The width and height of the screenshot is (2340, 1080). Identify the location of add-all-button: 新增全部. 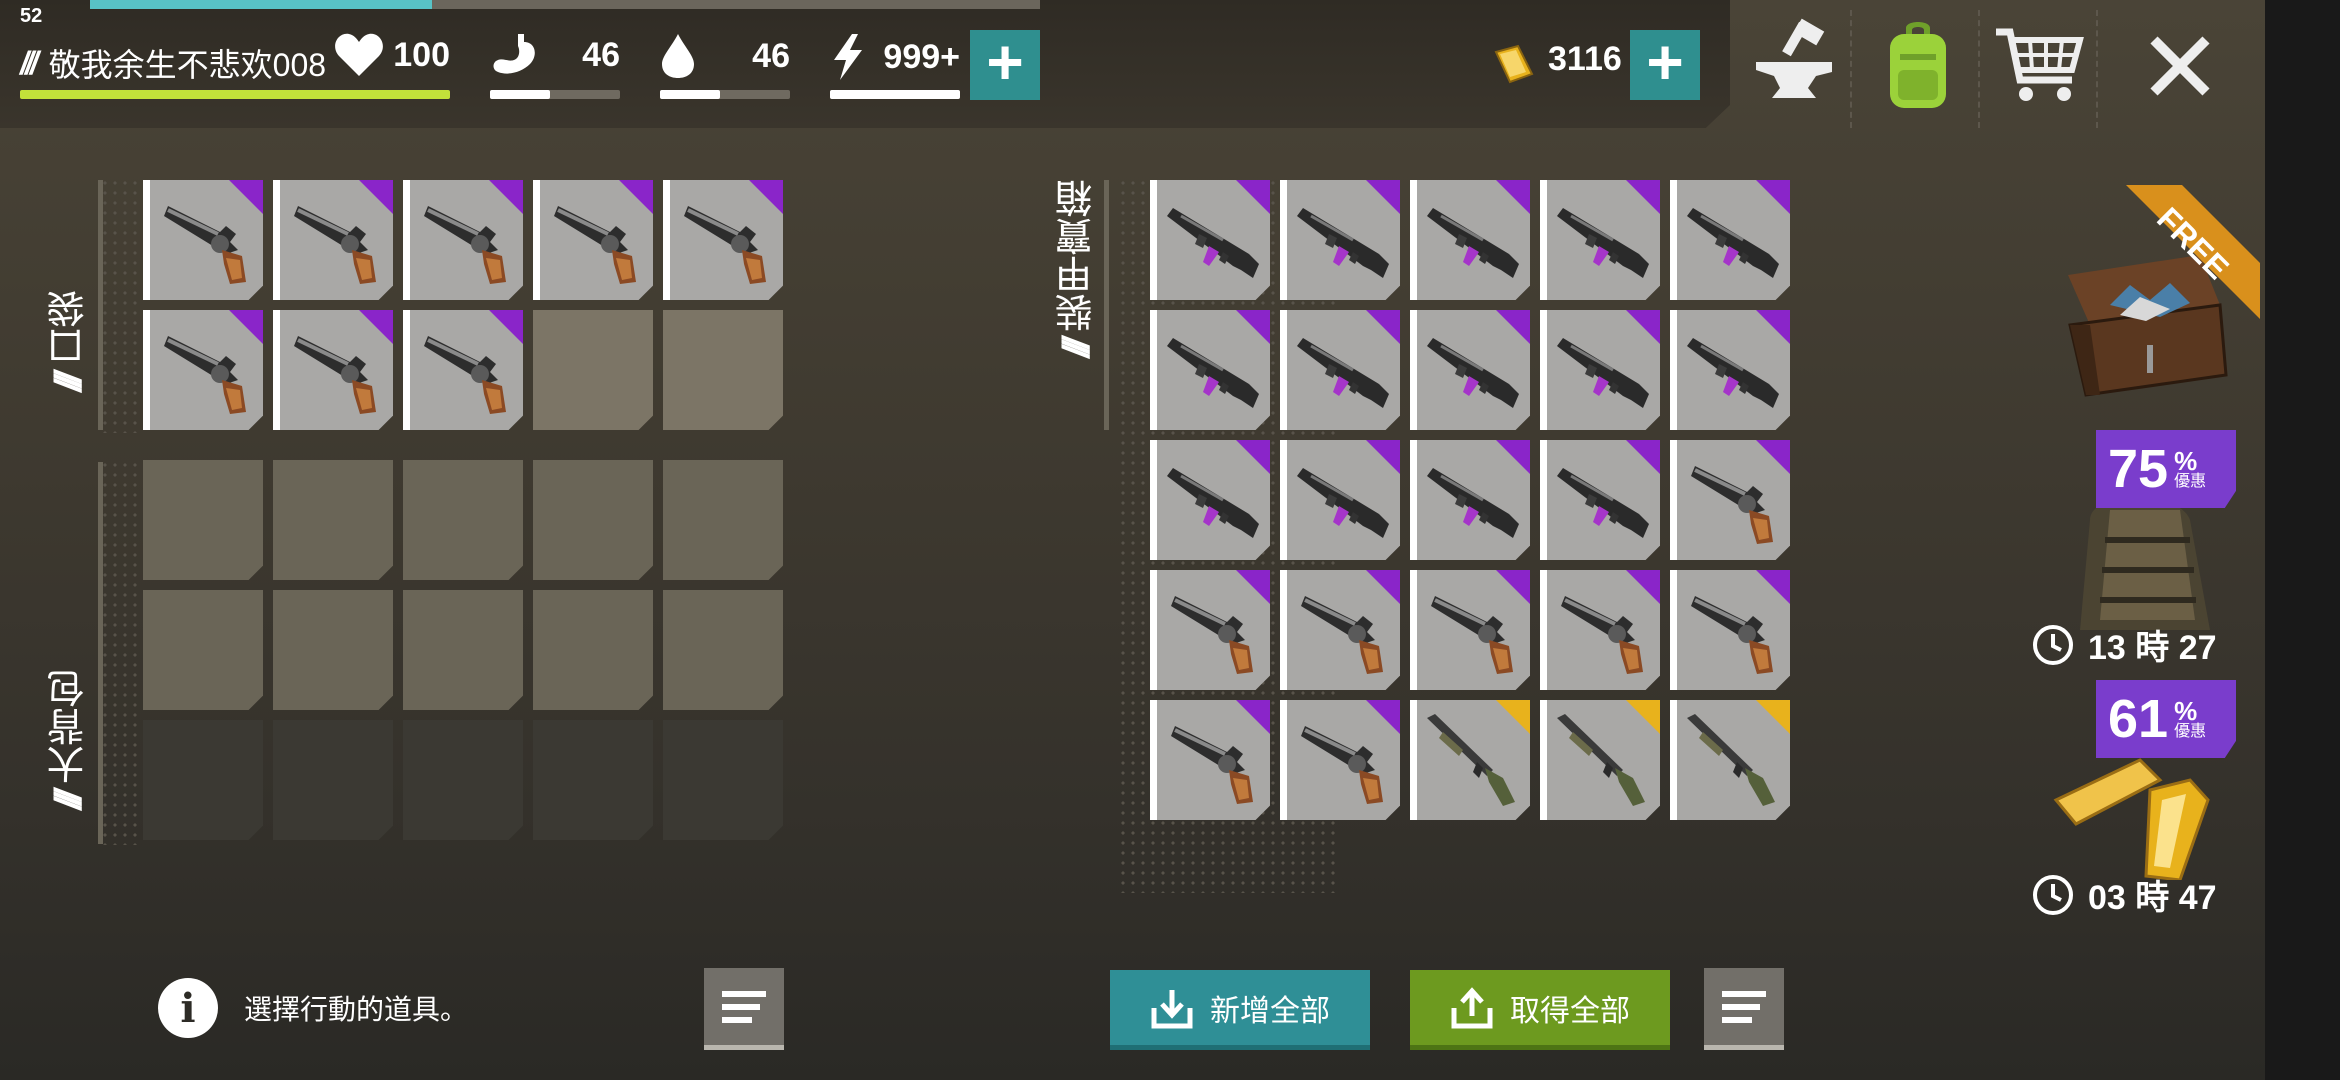
(1240, 1010).